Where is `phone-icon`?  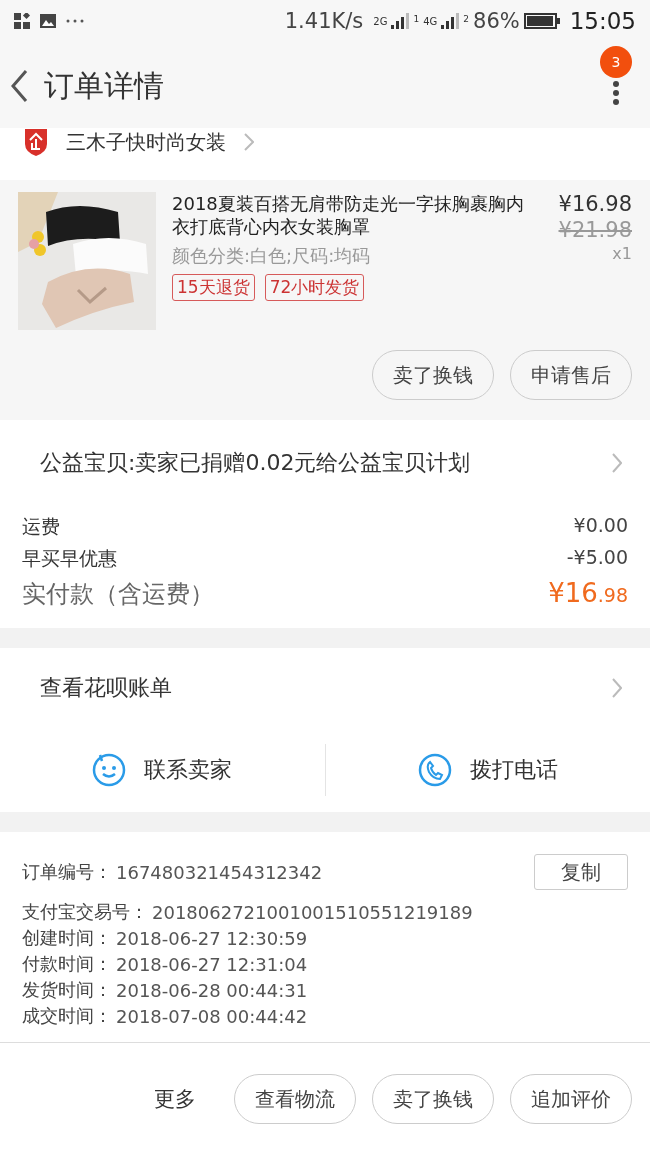
phone-icon is located at coordinates (434, 770).